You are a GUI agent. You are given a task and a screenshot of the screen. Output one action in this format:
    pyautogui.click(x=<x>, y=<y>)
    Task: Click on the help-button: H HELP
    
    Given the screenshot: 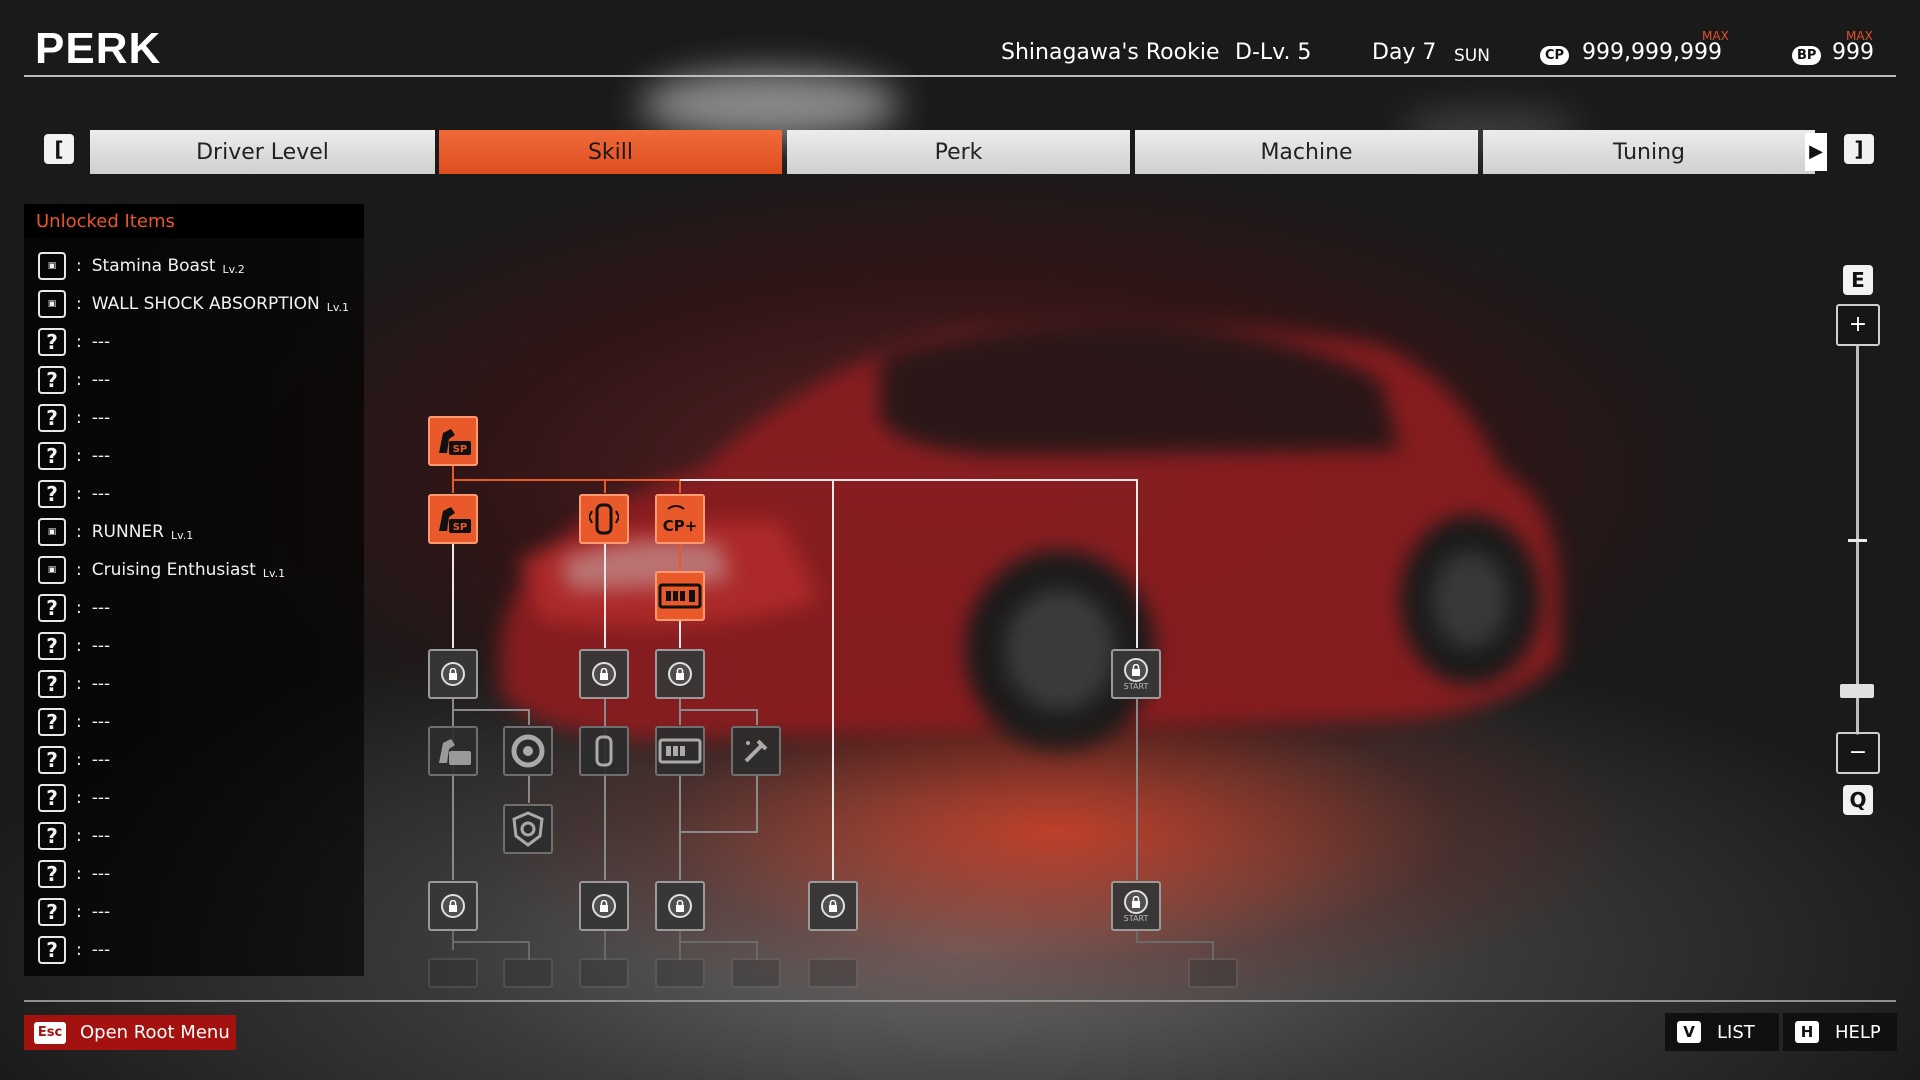 What is the action you would take?
    pyautogui.click(x=1840, y=1032)
    